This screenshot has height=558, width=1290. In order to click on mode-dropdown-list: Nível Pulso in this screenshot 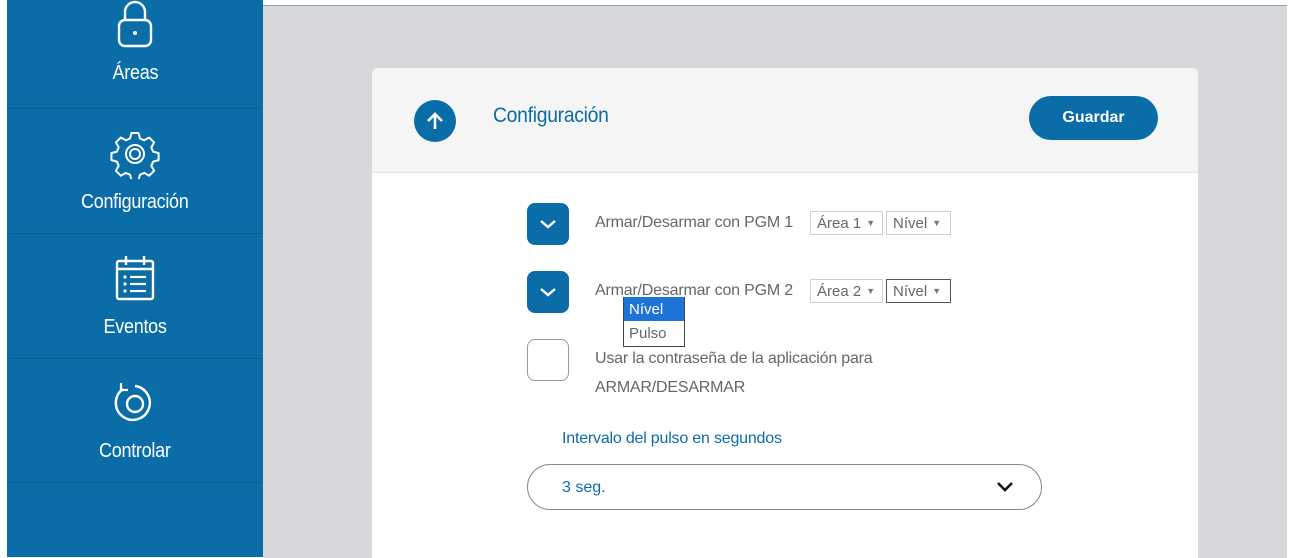, I will do `click(654, 322)`.